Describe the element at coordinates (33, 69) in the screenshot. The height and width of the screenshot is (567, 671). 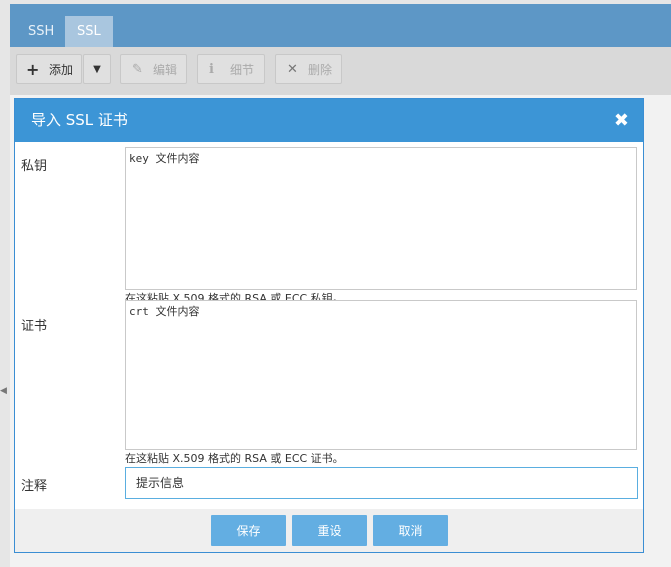
I see `plus-icon: +` at that location.